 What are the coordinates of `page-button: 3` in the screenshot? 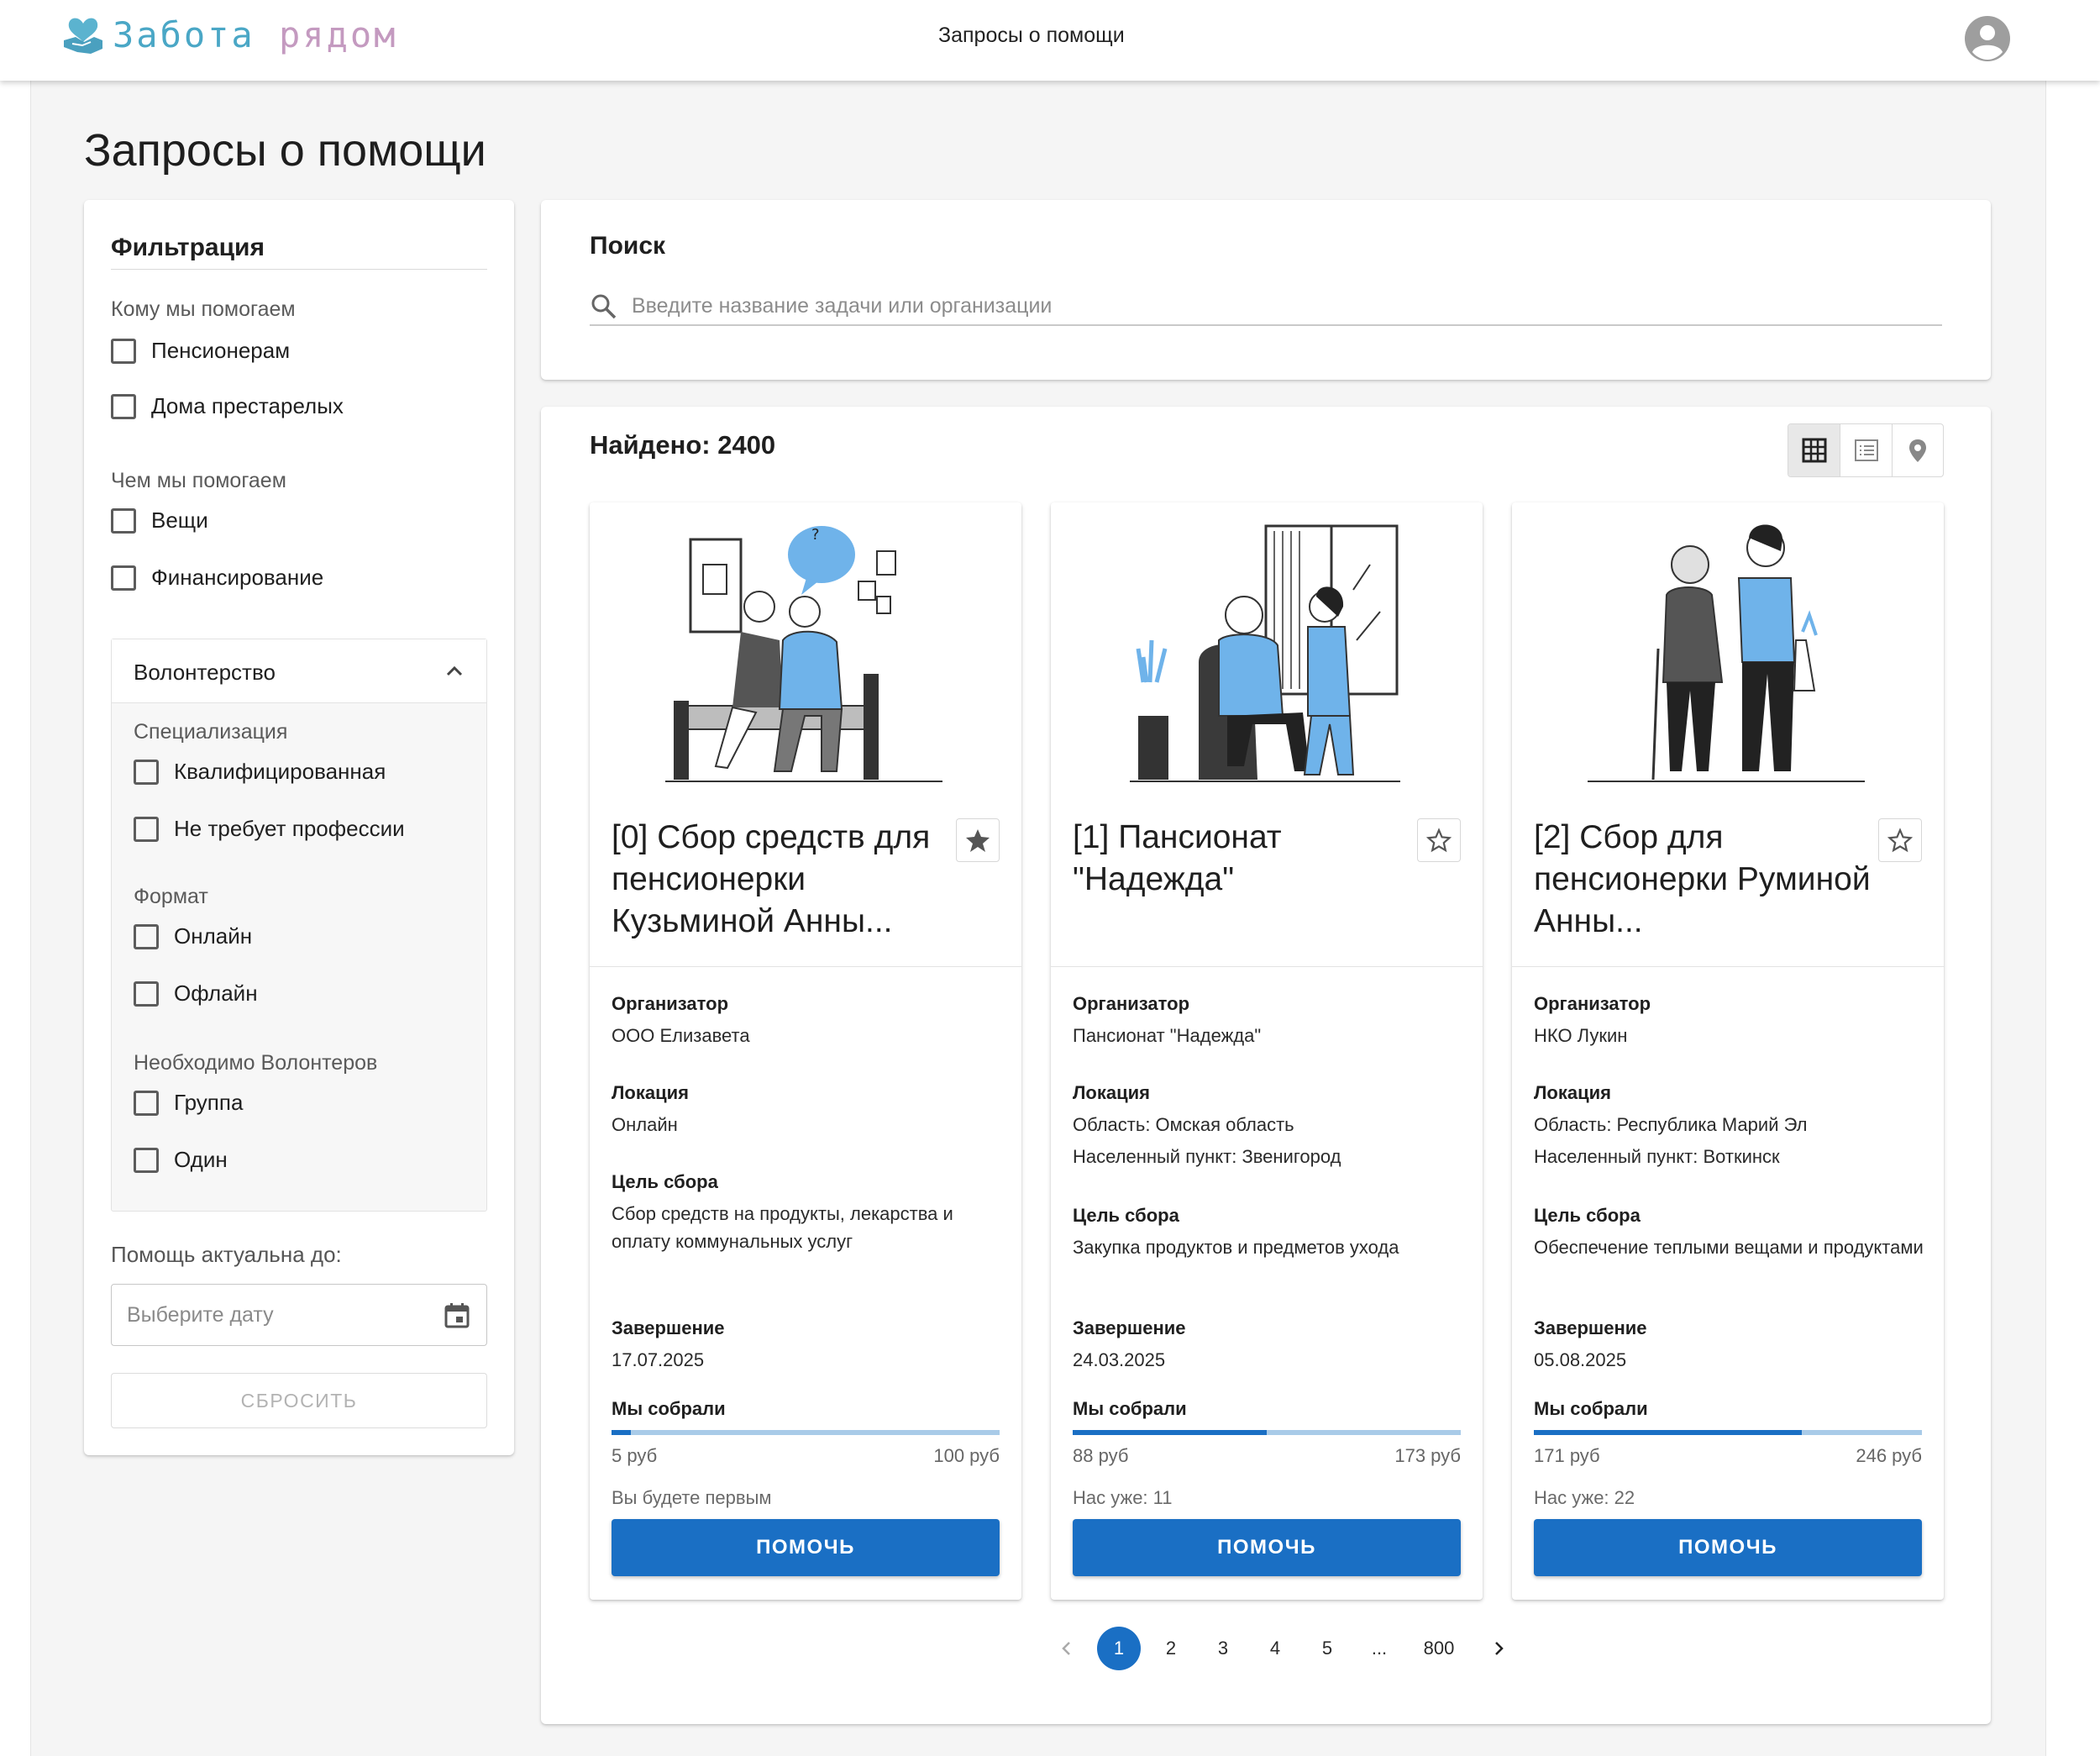 It's located at (1223, 1648).